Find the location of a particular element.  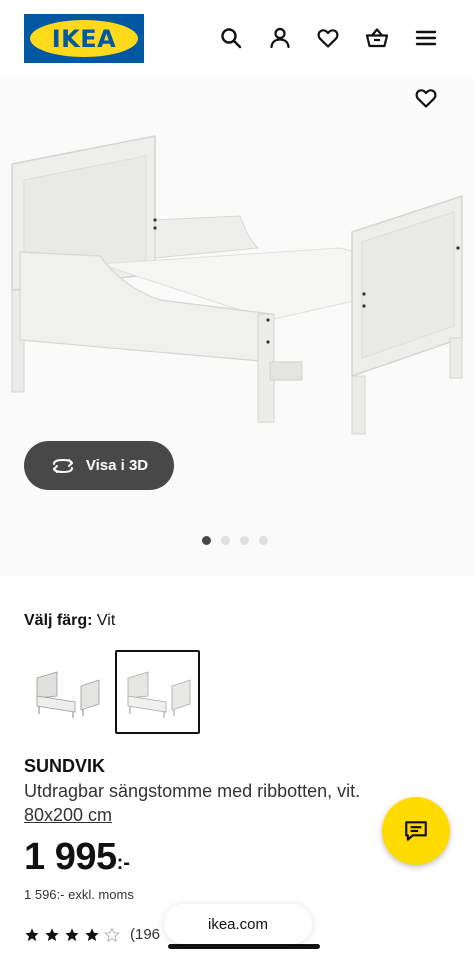

search-icon is located at coordinates (231, 38).